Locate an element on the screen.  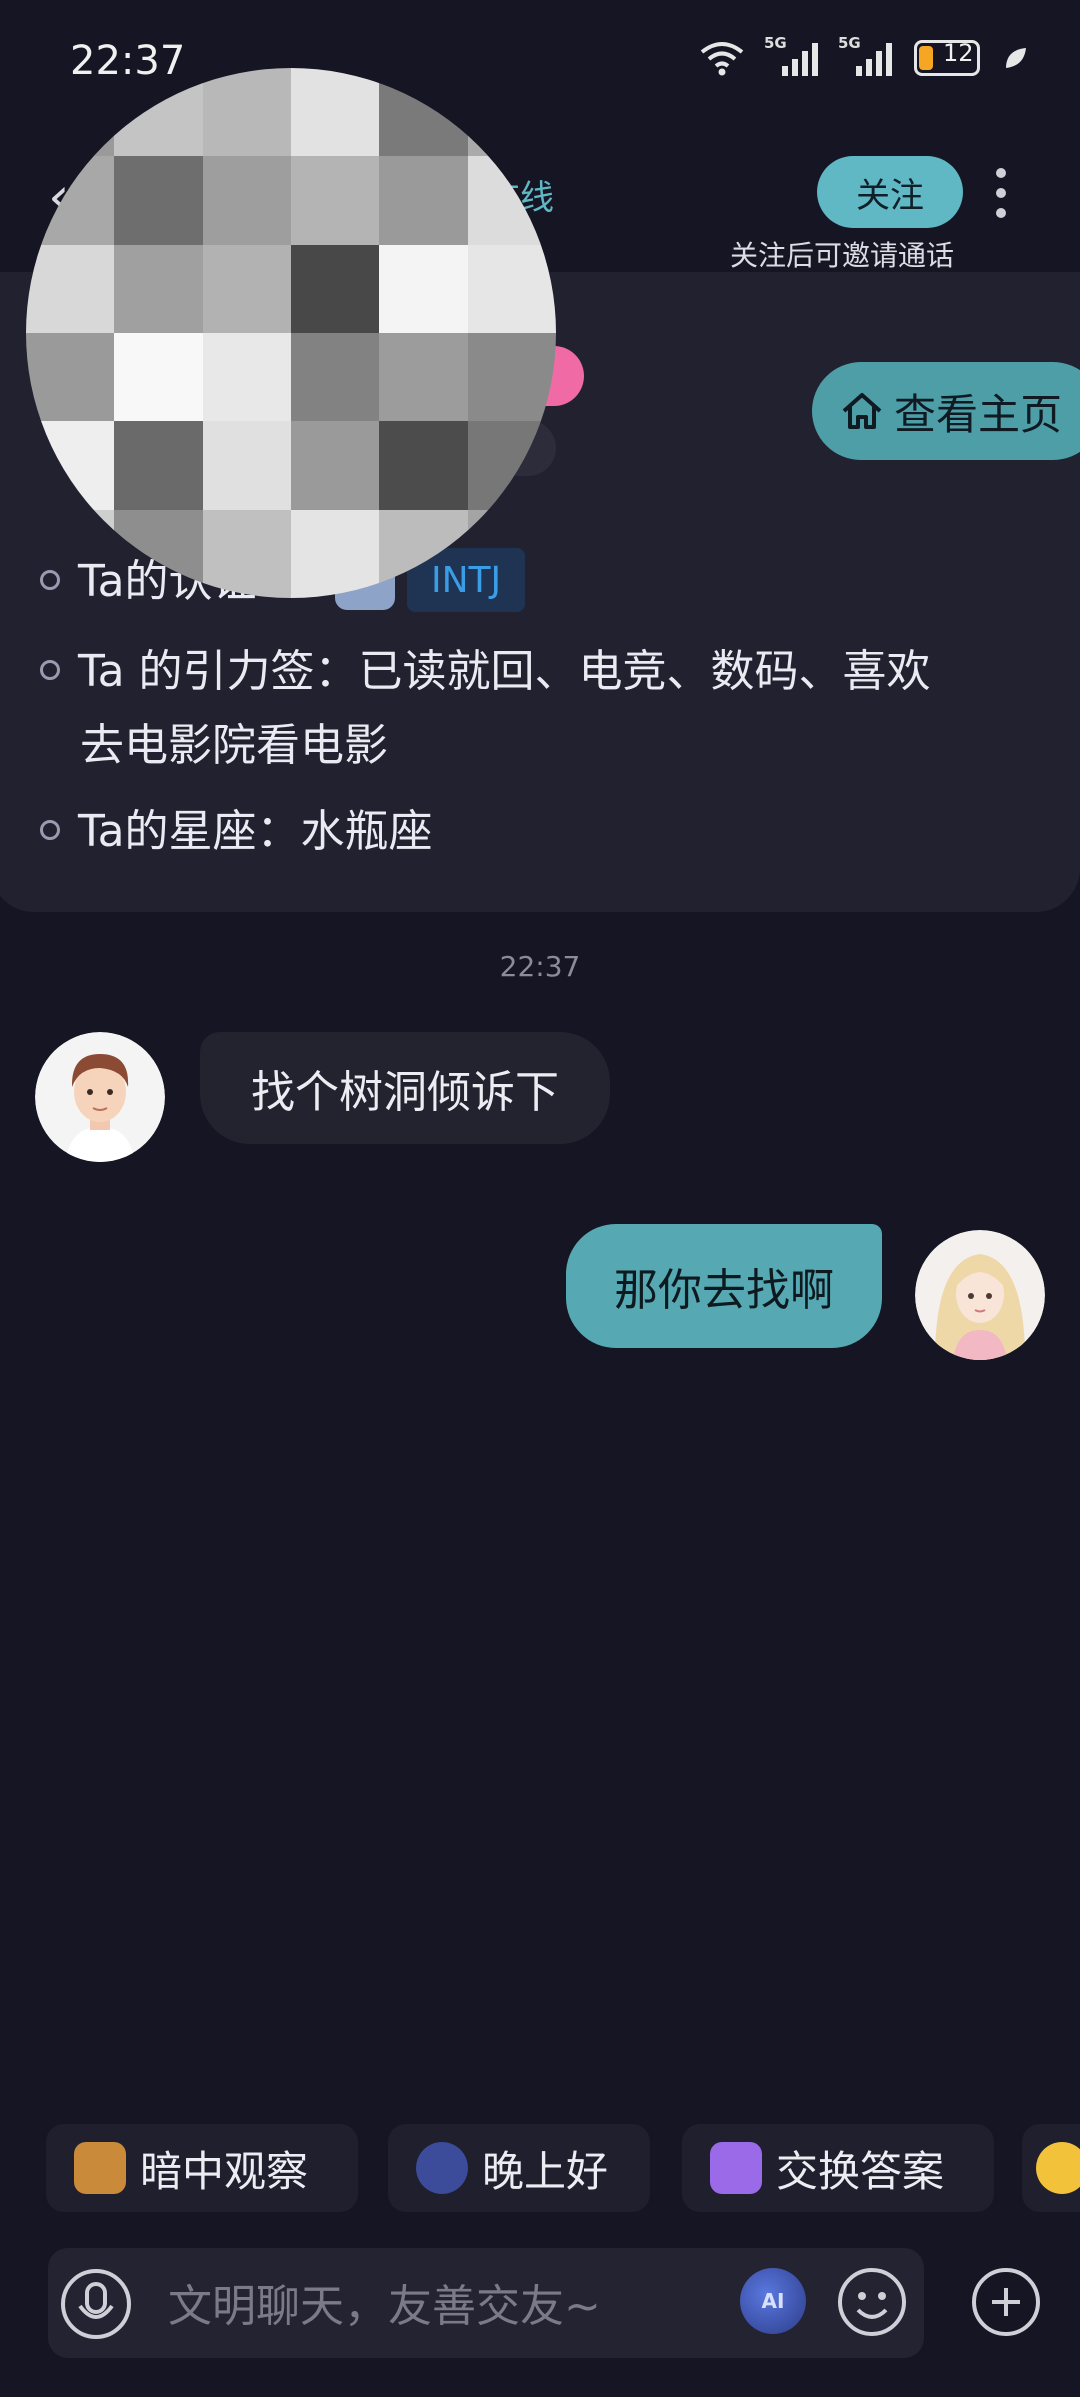
add-icon is located at coordinates (1006, 2302).